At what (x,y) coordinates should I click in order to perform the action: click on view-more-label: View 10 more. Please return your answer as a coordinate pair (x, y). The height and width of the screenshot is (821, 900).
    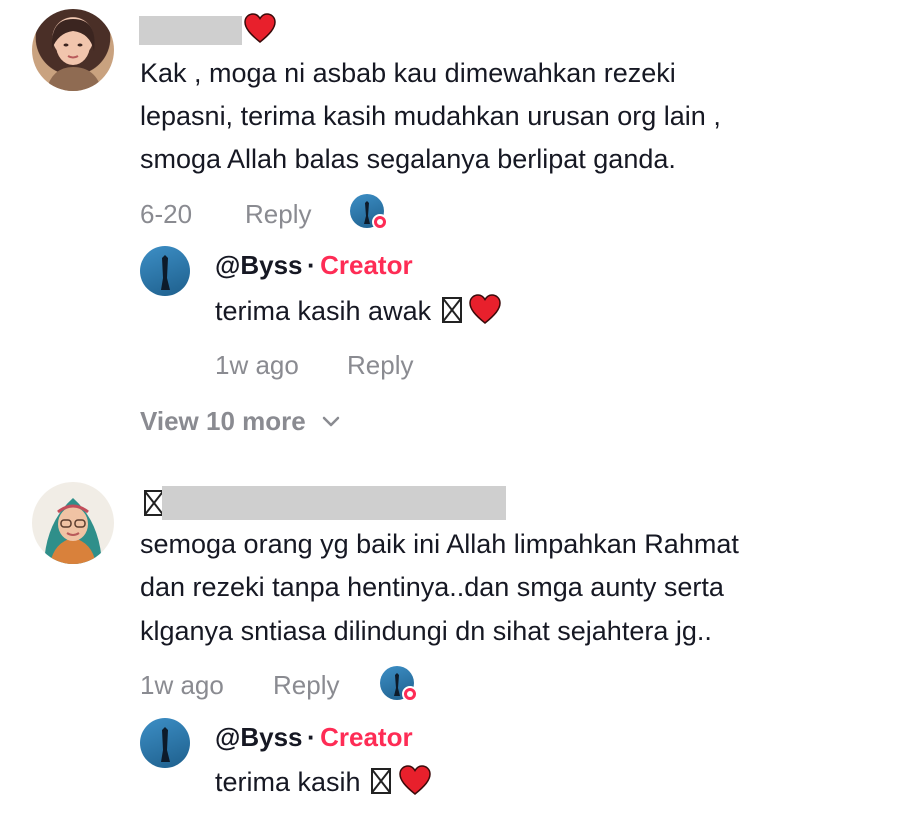
    Looking at the image, I should click on (223, 421).